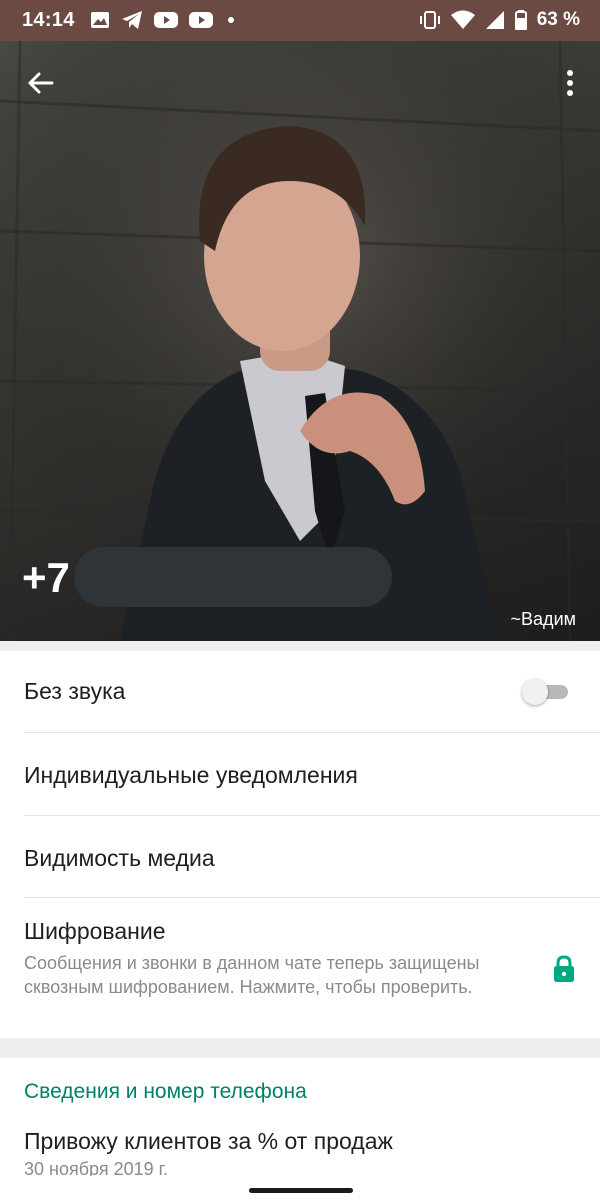  What do you see at coordinates (462, 19) in the screenshot?
I see `wifi-icon` at bounding box center [462, 19].